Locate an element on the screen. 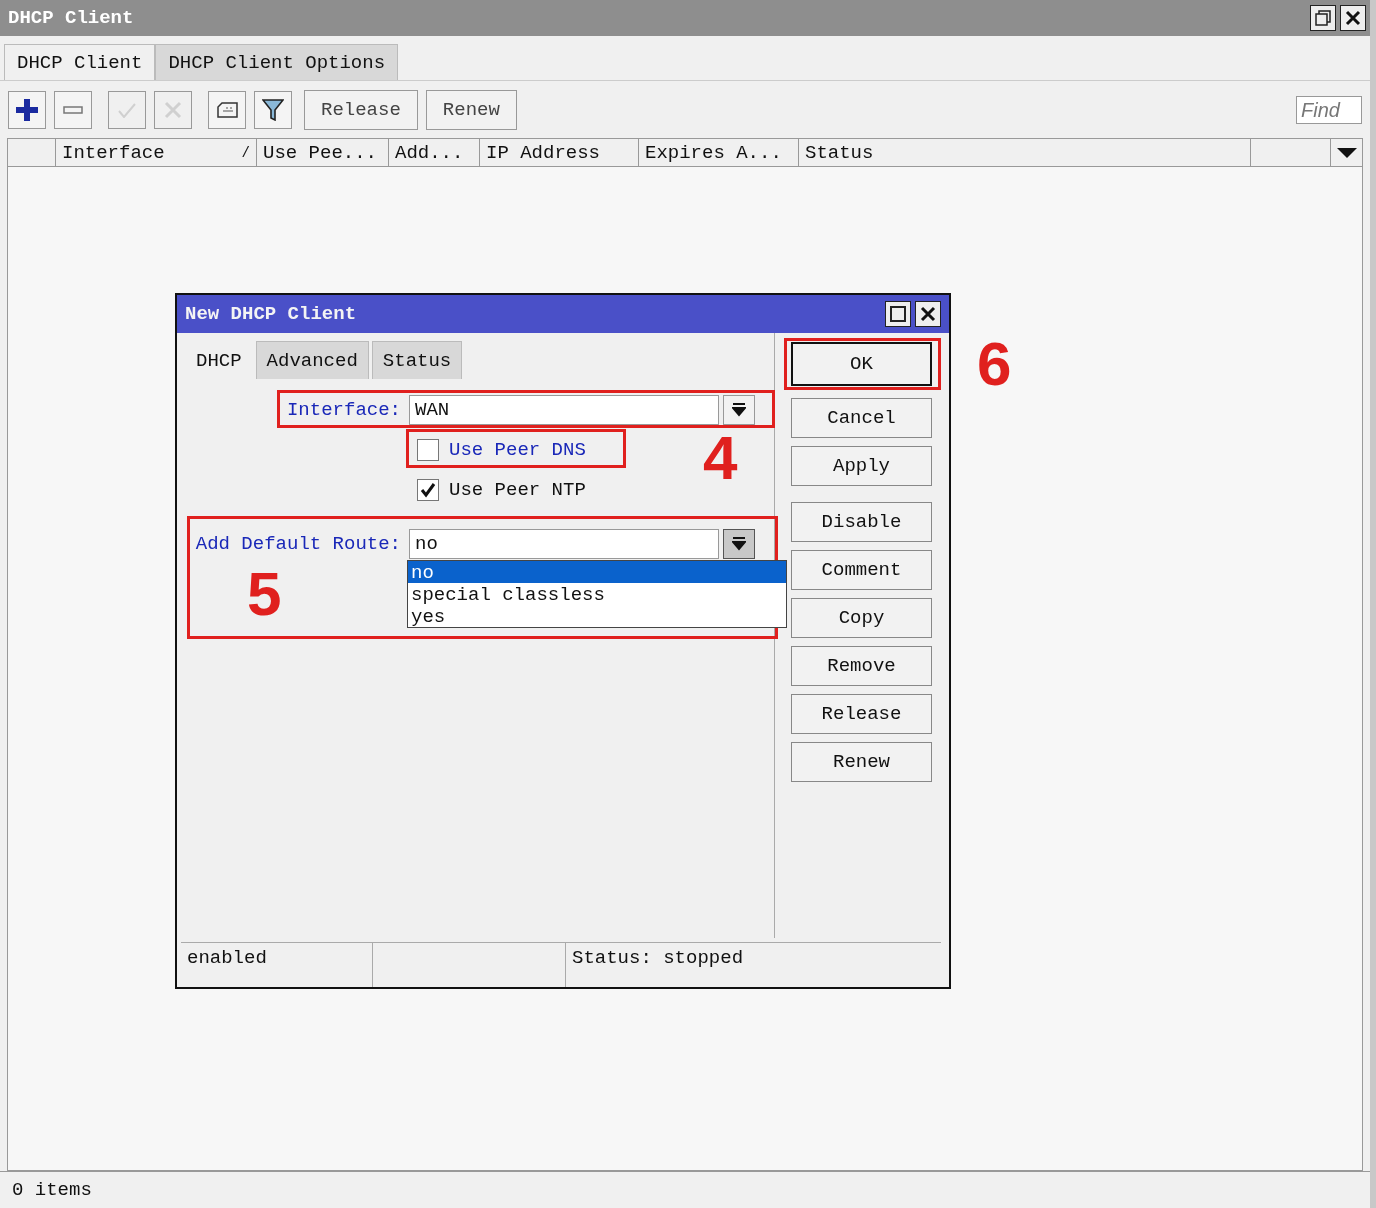 Image resolution: width=1376 pixels, height=1208 pixels. dialog-button: Cancel is located at coordinates (861, 418).